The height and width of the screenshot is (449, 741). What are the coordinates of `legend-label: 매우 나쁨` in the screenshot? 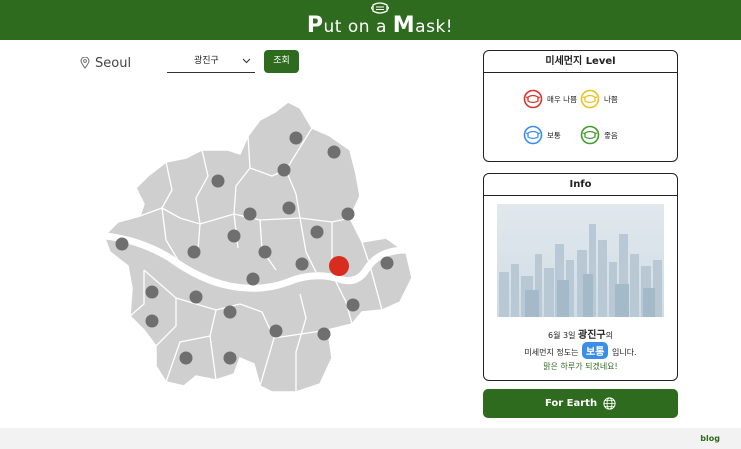 It's located at (562, 99).